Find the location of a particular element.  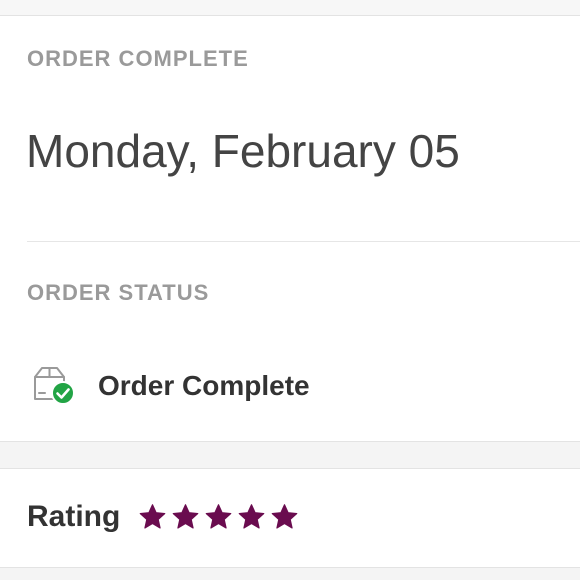

order-status-row: Order Complete is located at coordinates (170, 386).